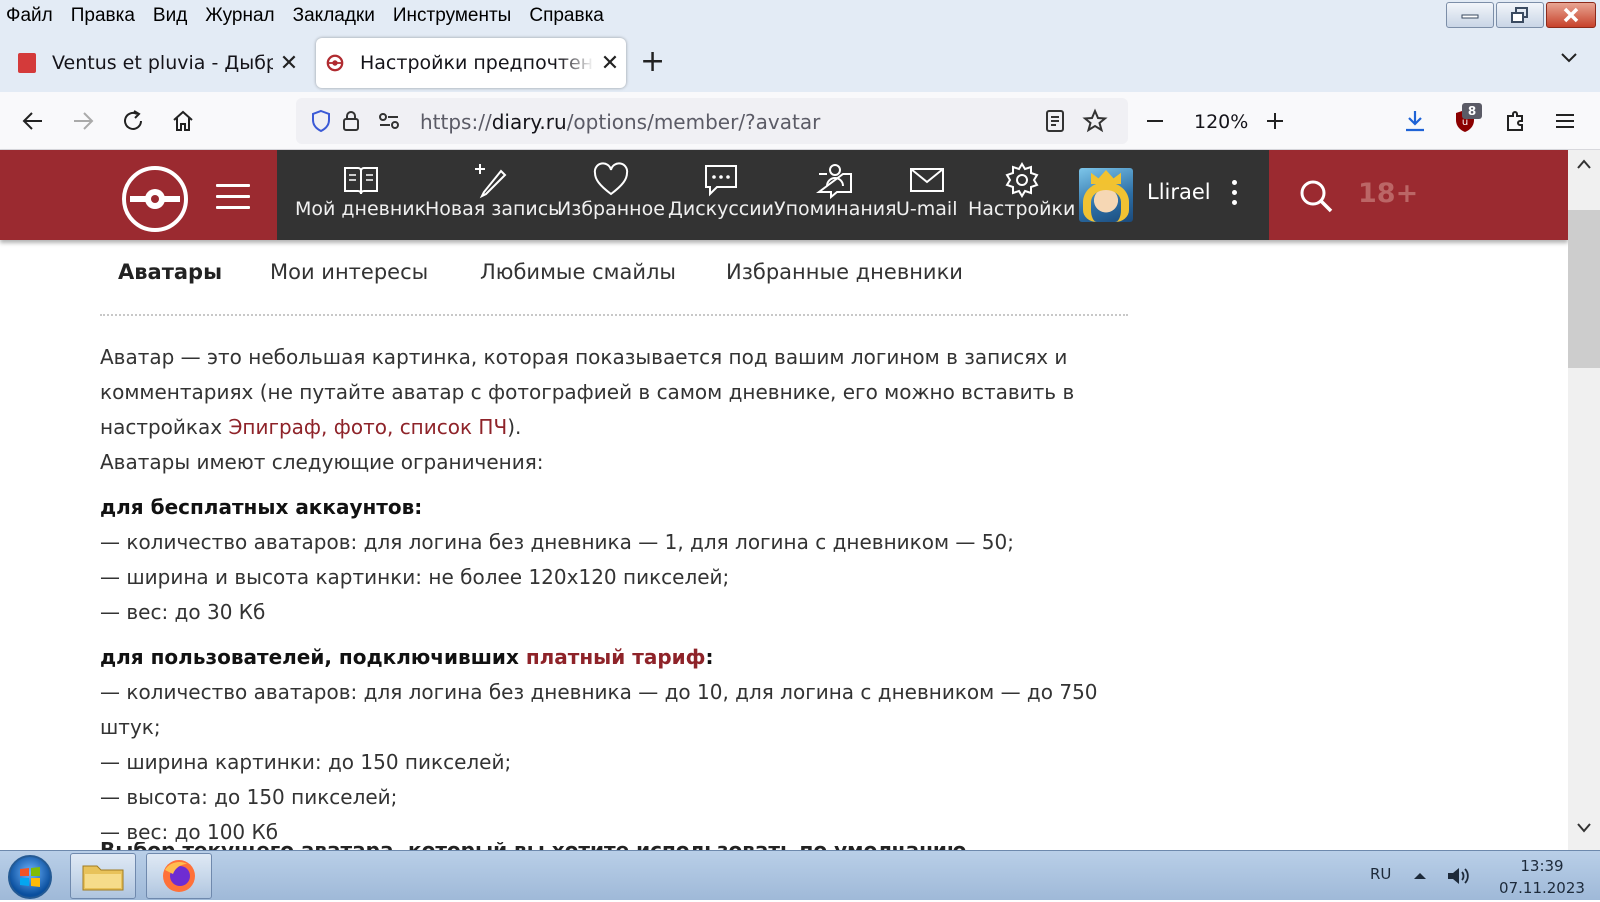  What do you see at coordinates (389, 121) in the screenshot?
I see `permissions-icon` at bounding box center [389, 121].